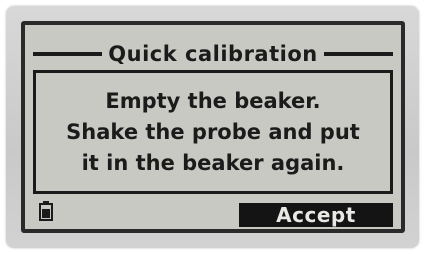  What do you see at coordinates (68, 54) in the screenshot?
I see `title-rule-left` at bounding box center [68, 54].